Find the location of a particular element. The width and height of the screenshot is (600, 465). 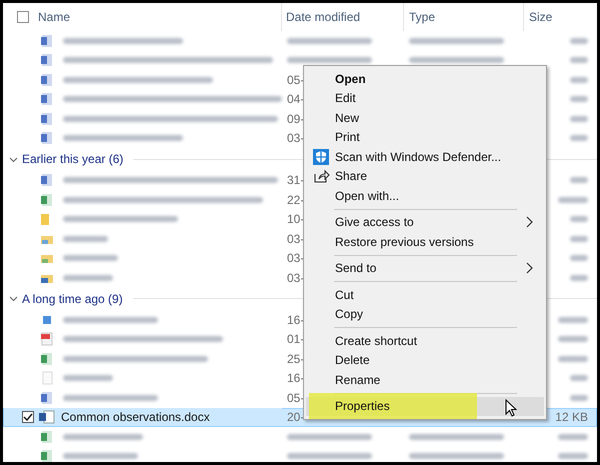

menu-item: Send to is located at coordinates (425, 268).